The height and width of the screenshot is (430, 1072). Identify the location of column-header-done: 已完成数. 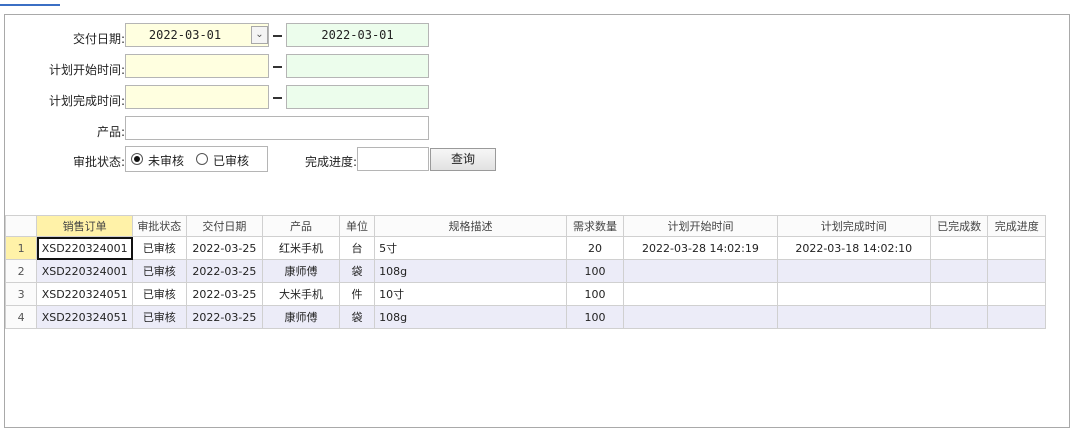
(959, 226).